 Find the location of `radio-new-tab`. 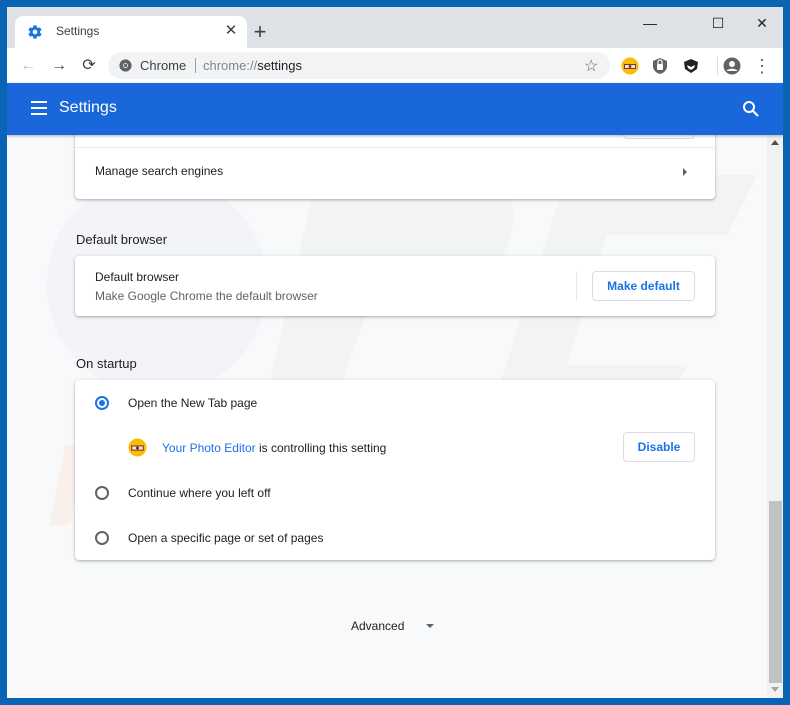

radio-new-tab is located at coordinates (102, 403).